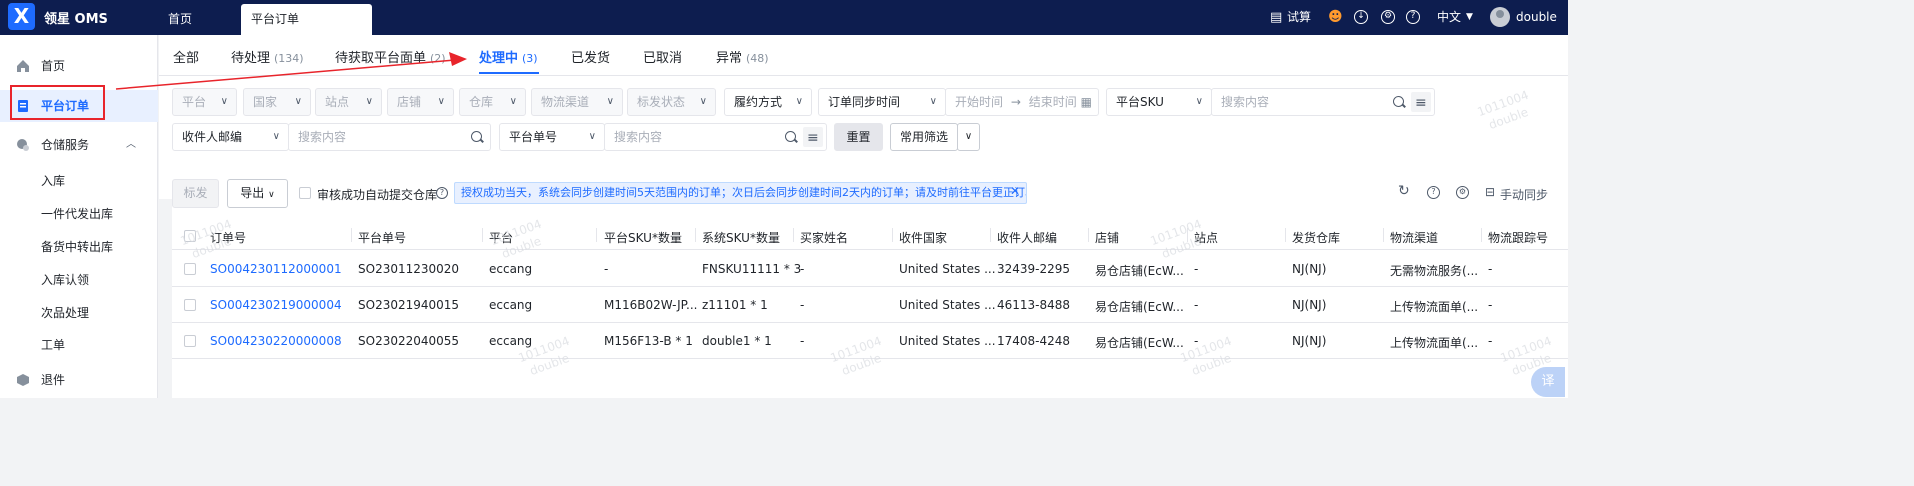 Image resolution: width=1914 pixels, height=486 pixels. What do you see at coordinates (204, 102) in the screenshot?
I see `filter-platform: 平台 ∨` at bounding box center [204, 102].